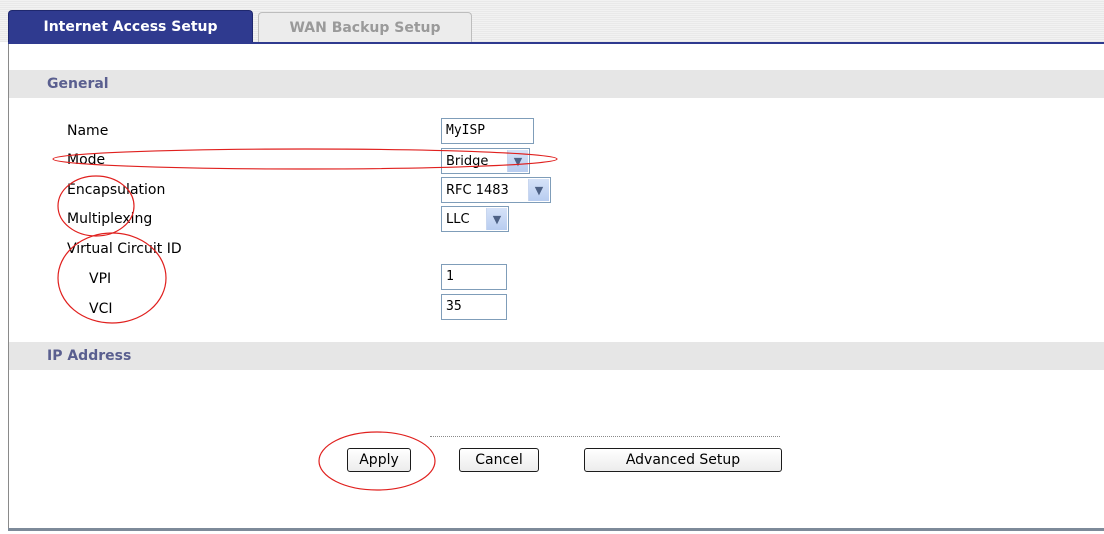 Image resolution: width=1104 pixels, height=534 pixels. I want to click on multiplexing-select: LLC ▼, so click(475, 219).